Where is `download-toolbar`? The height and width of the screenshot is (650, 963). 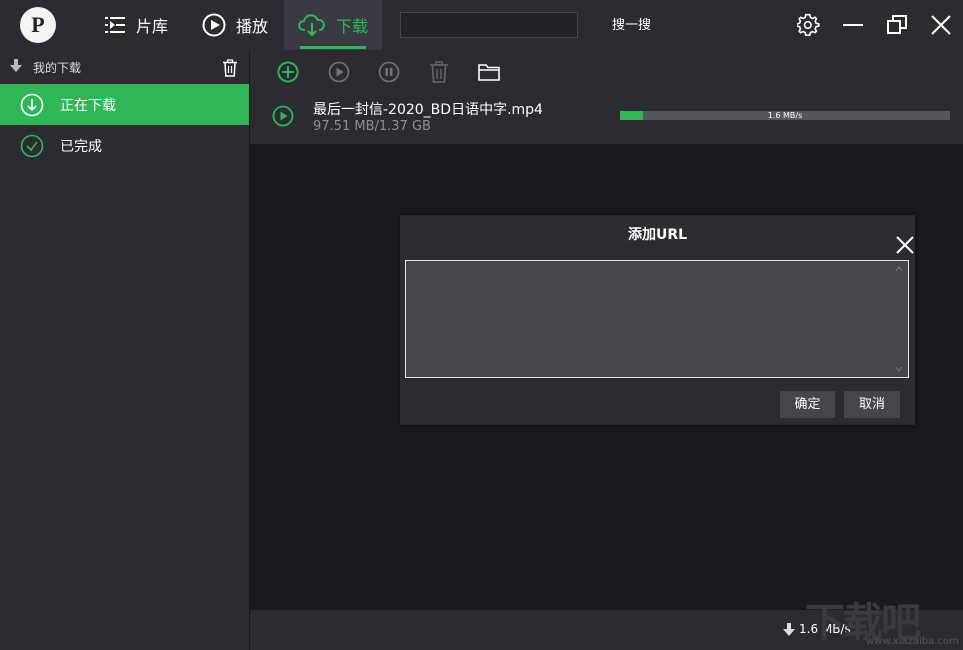
download-toolbar is located at coordinates (606, 70).